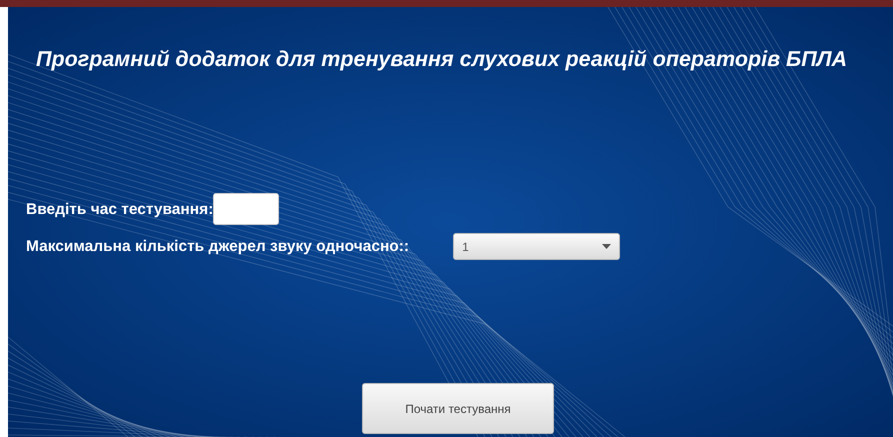 This screenshot has width=893, height=437. What do you see at coordinates (607, 247) in the screenshot?
I see `caret-icon` at bounding box center [607, 247].